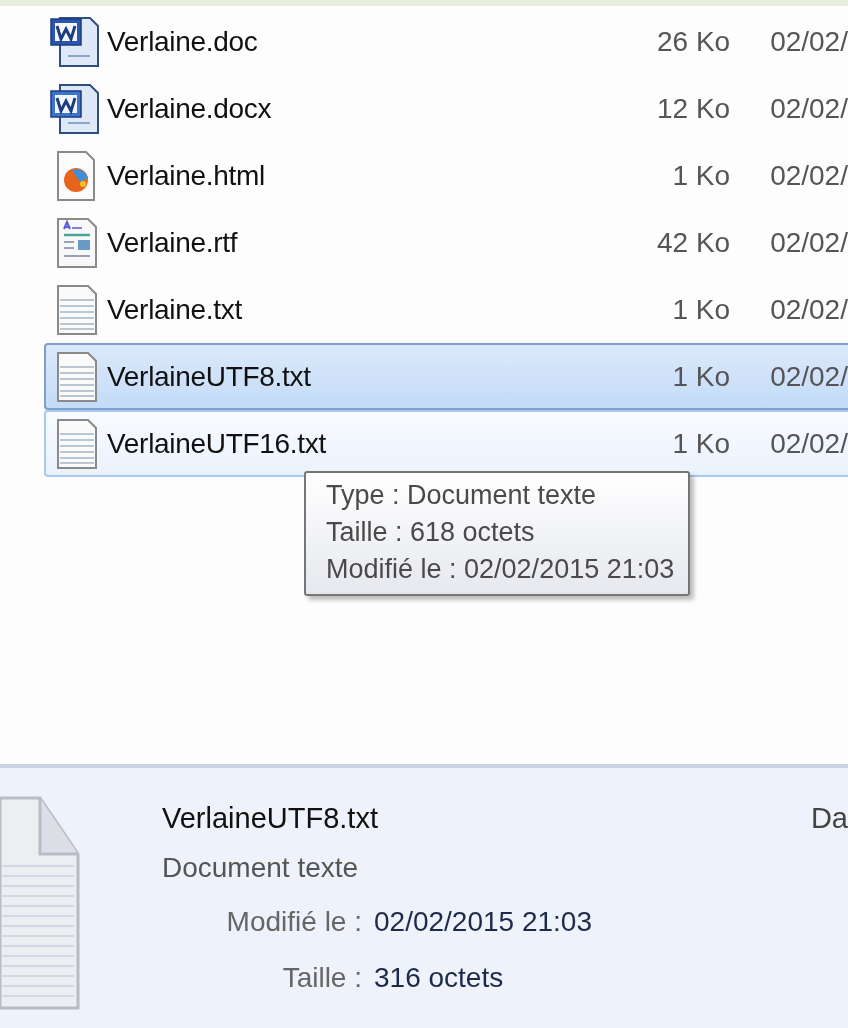 This screenshot has height=1028, width=848. I want to click on tooltip-line: Type : Document texte, so click(462, 495).